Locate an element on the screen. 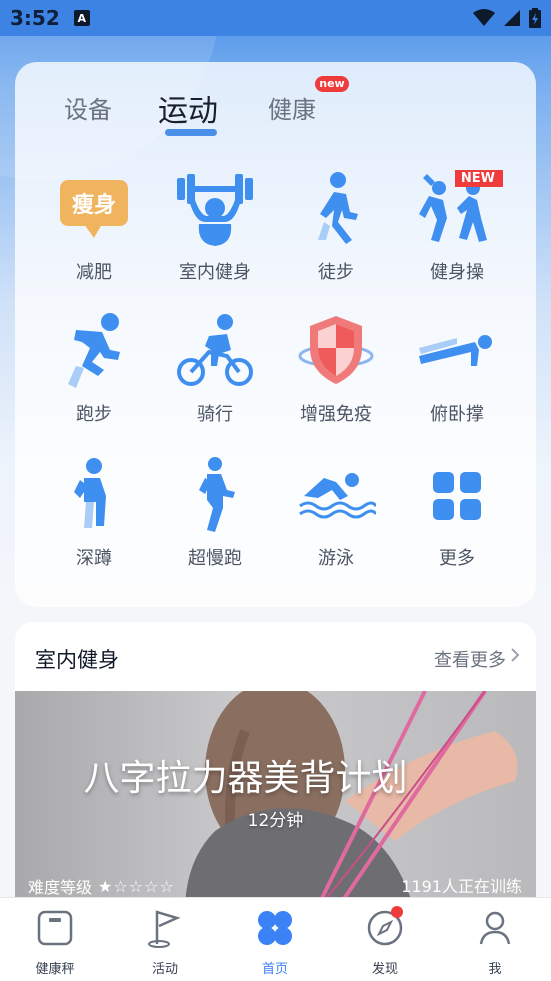 The height and width of the screenshot is (981, 551). notification-a-icon: A is located at coordinates (81, 18).